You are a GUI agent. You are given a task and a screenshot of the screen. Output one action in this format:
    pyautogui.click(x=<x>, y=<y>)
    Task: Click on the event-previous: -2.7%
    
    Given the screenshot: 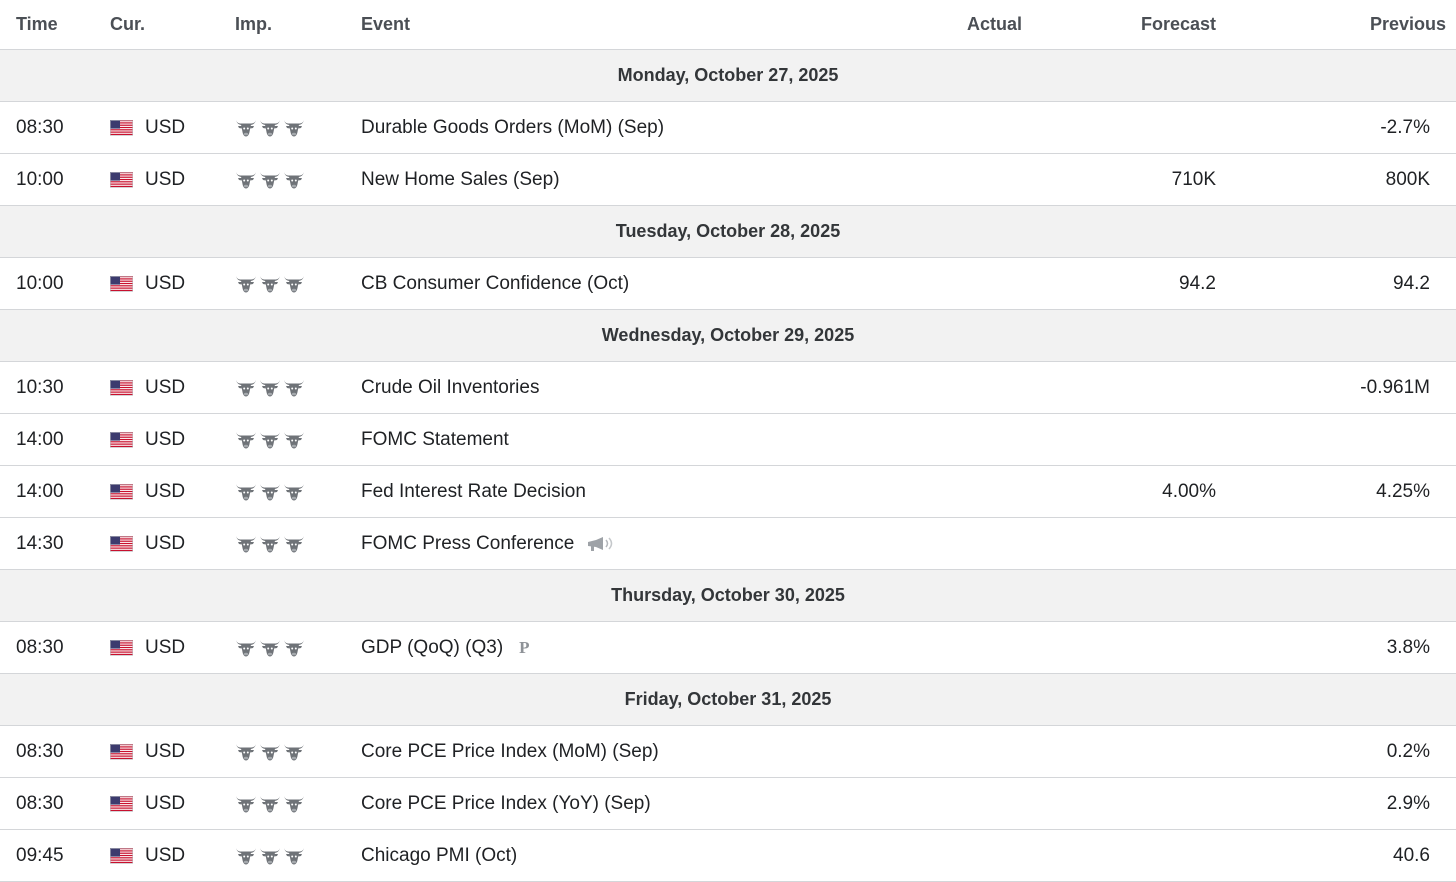 What is the action you would take?
    pyautogui.click(x=1405, y=127)
    